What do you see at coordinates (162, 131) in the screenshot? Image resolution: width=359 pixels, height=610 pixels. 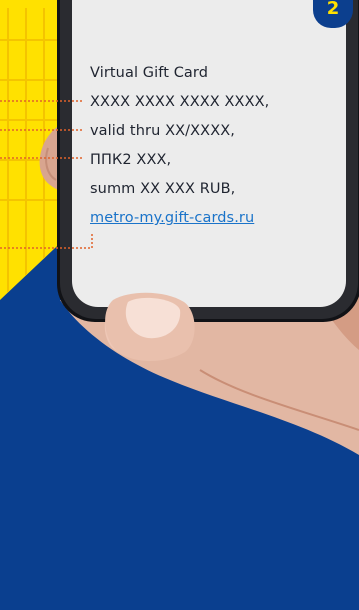 I see `sms-valid-thru: valid thru XX/XXXX,` at bounding box center [162, 131].